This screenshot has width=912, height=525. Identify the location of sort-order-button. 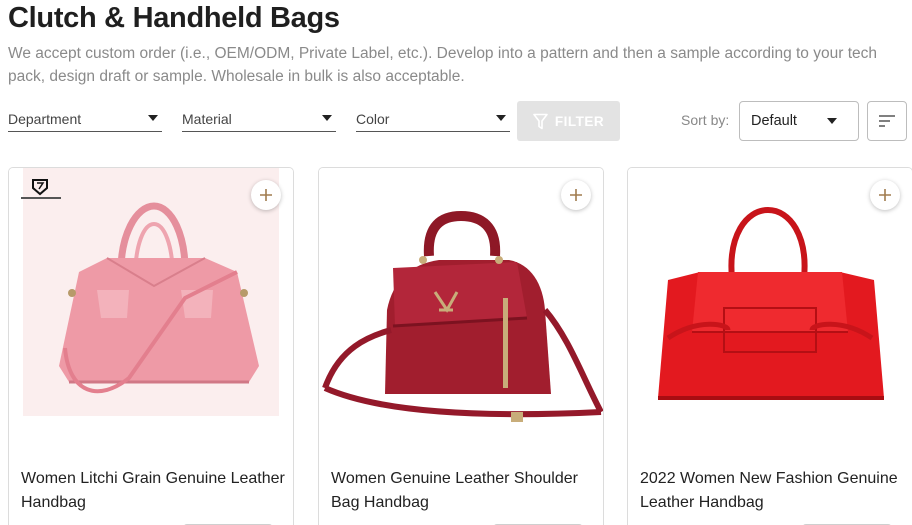
(887, 121).